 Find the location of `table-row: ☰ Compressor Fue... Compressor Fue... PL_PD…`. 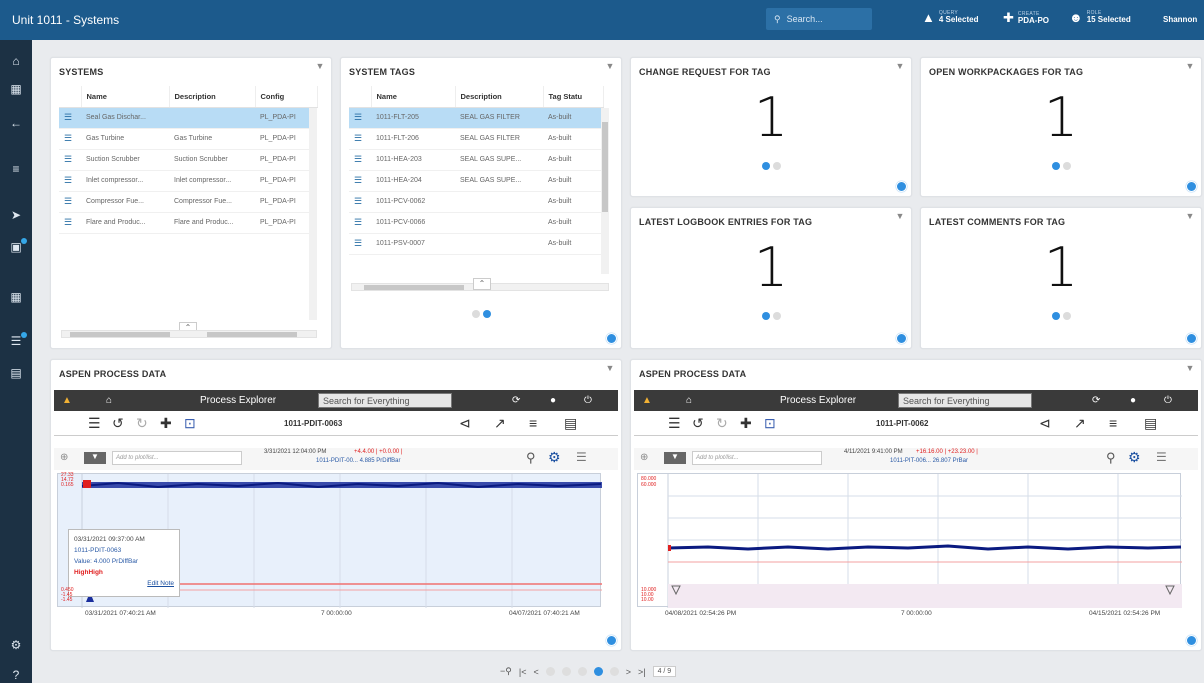

table-row: ☰ Compressor Fue... Compressor Fue... PL_PD… is located at coordinates (188, 202).